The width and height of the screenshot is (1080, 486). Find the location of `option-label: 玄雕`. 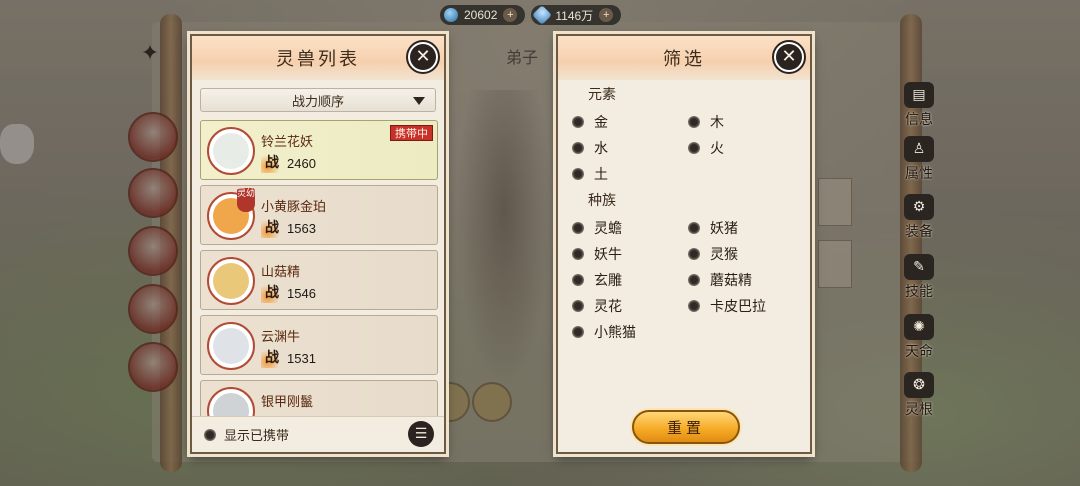

option-label: 玄雕 is located at coordinates (608, 281).